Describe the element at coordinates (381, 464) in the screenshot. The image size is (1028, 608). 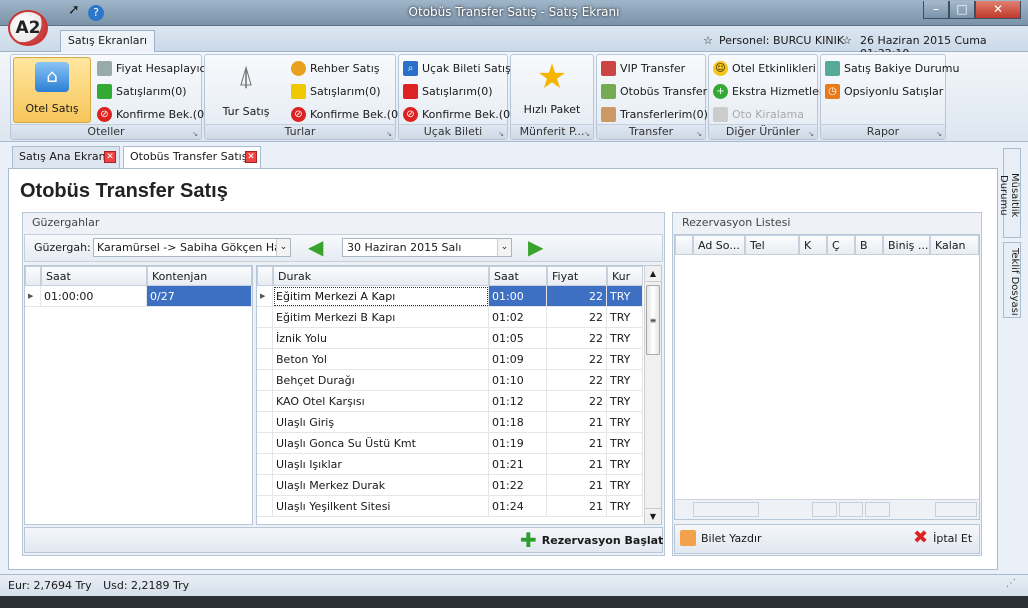
I see `durak-cell: Ulaşlı Işıklar` at that location.